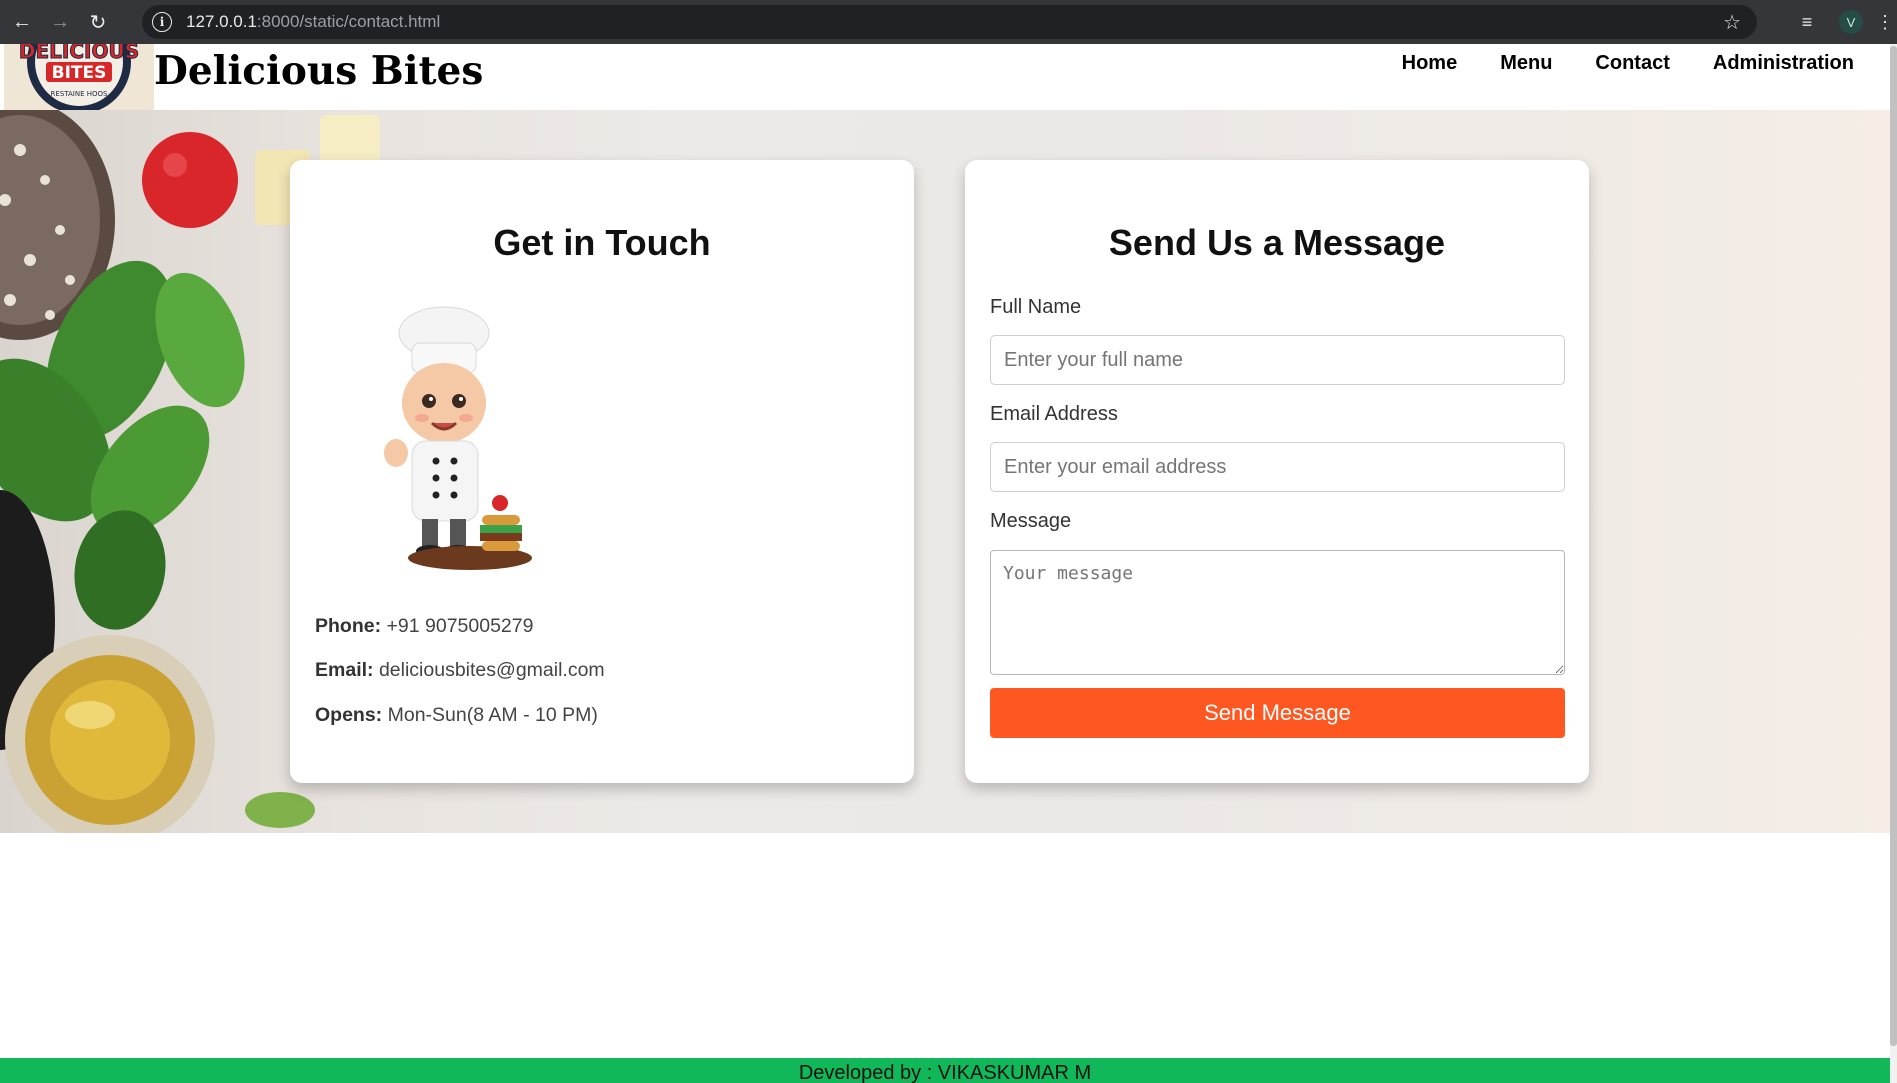 The height and width of the screenshot is (1083, 1897). What do you see at coordinates (79, 94) in the screenshot?
I see `svg-text: RESTAINE HOOS` at bounding box center [79, 94].